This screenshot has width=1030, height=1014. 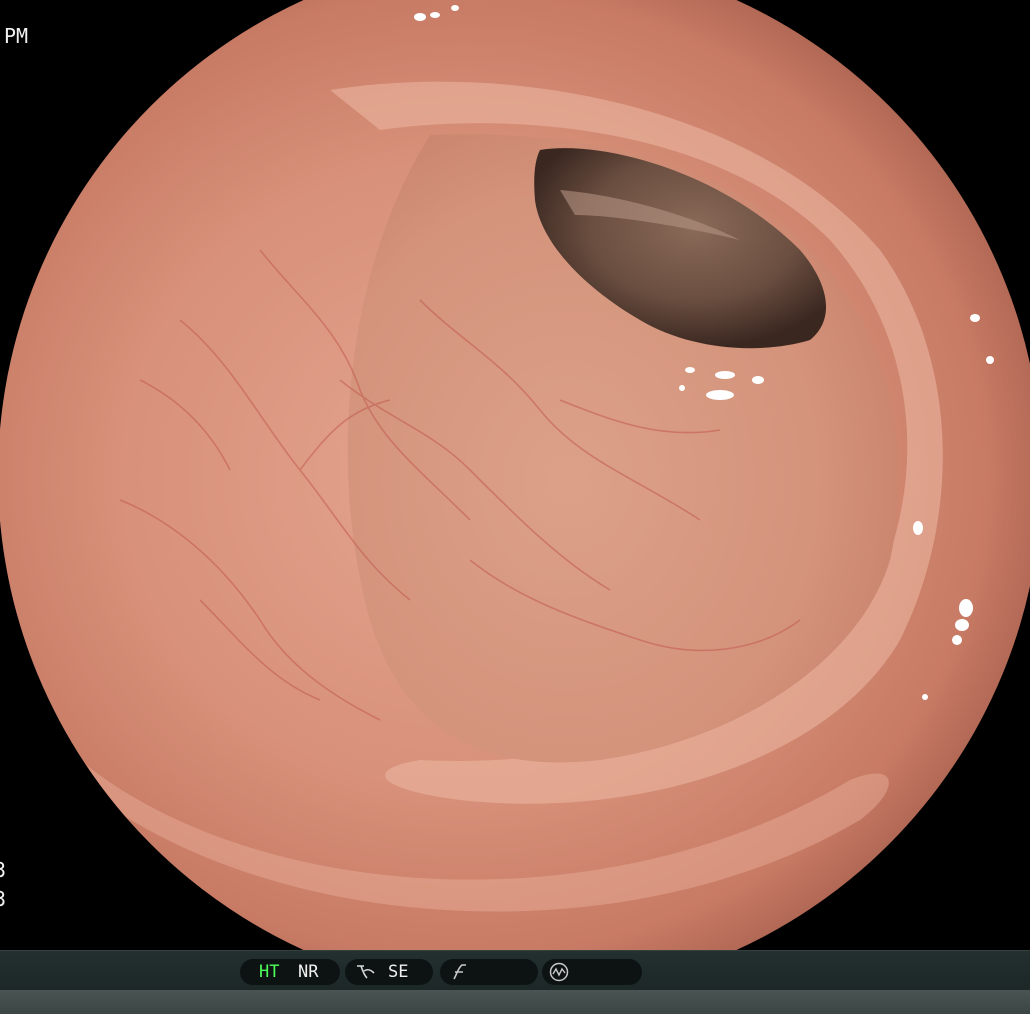 I want to click on waveform-indicator, so click(x=592, y=972).